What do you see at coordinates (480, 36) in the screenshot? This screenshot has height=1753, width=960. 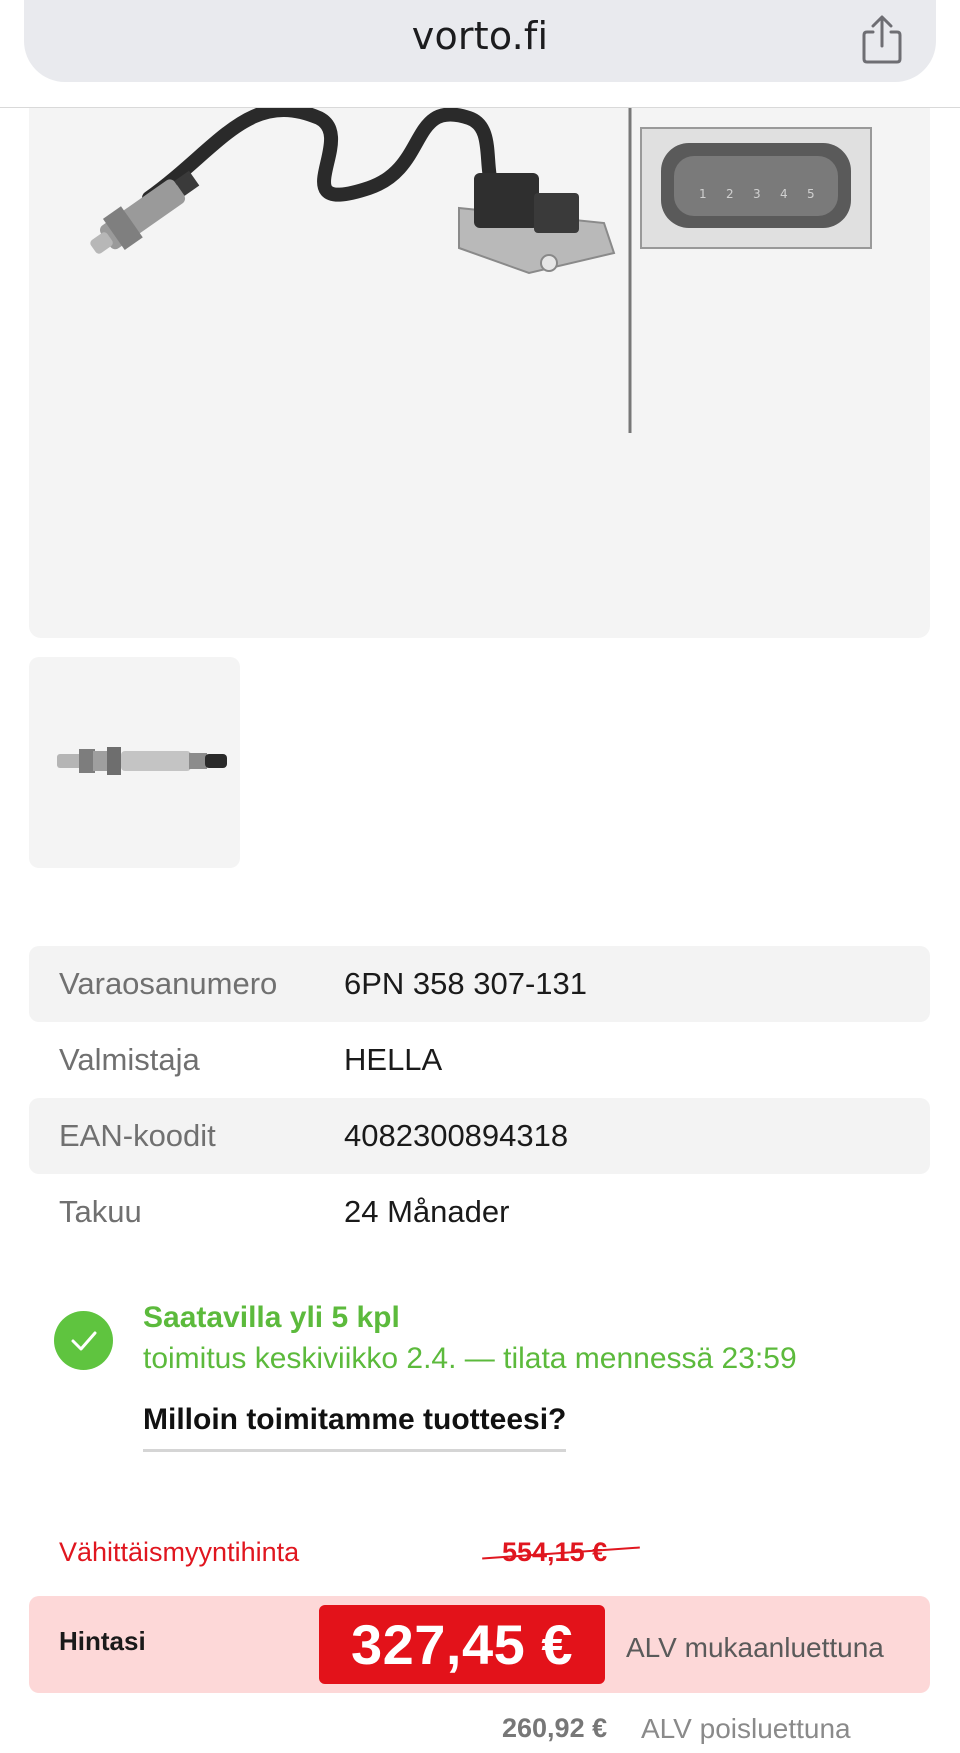 I see `url-text: vorto.fi` at bounding box center [480, 36].